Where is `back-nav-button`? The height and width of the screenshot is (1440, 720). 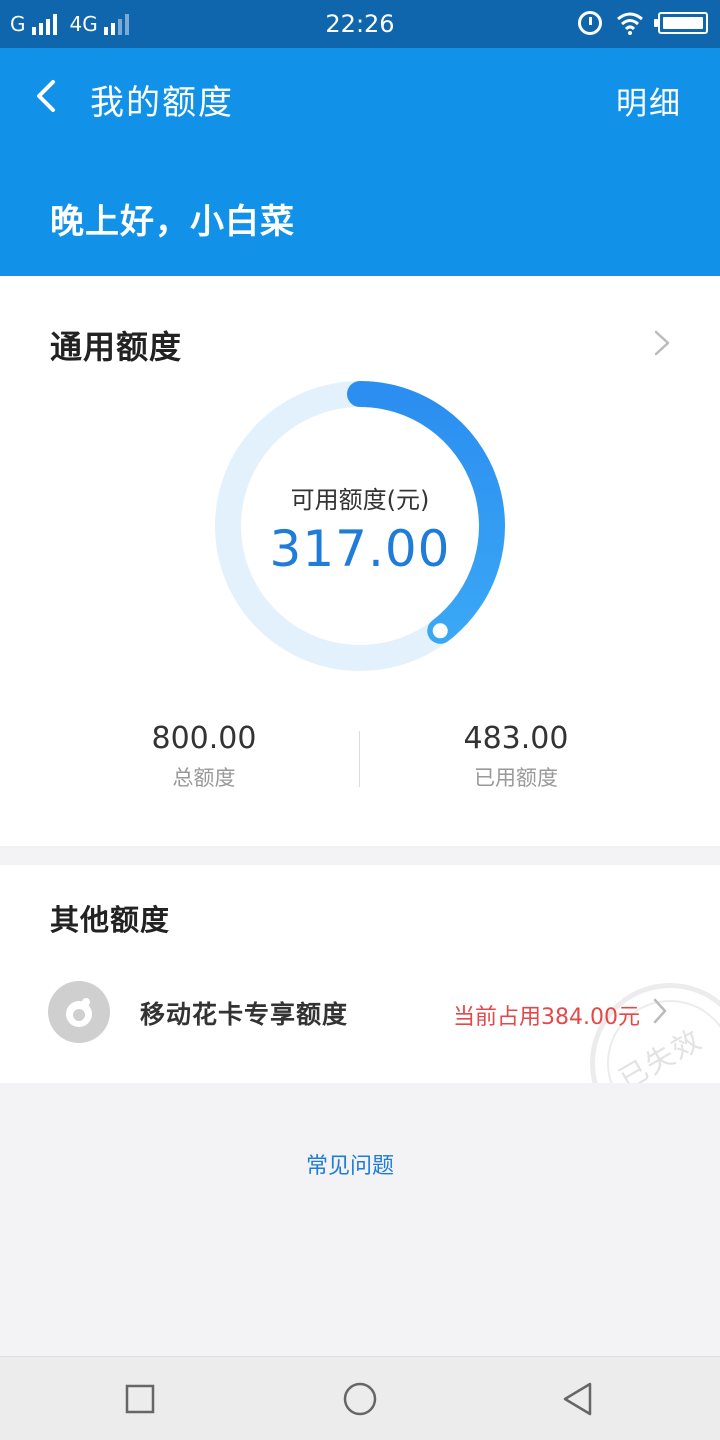
back-nav-button is located at coordinates (578, 1399).